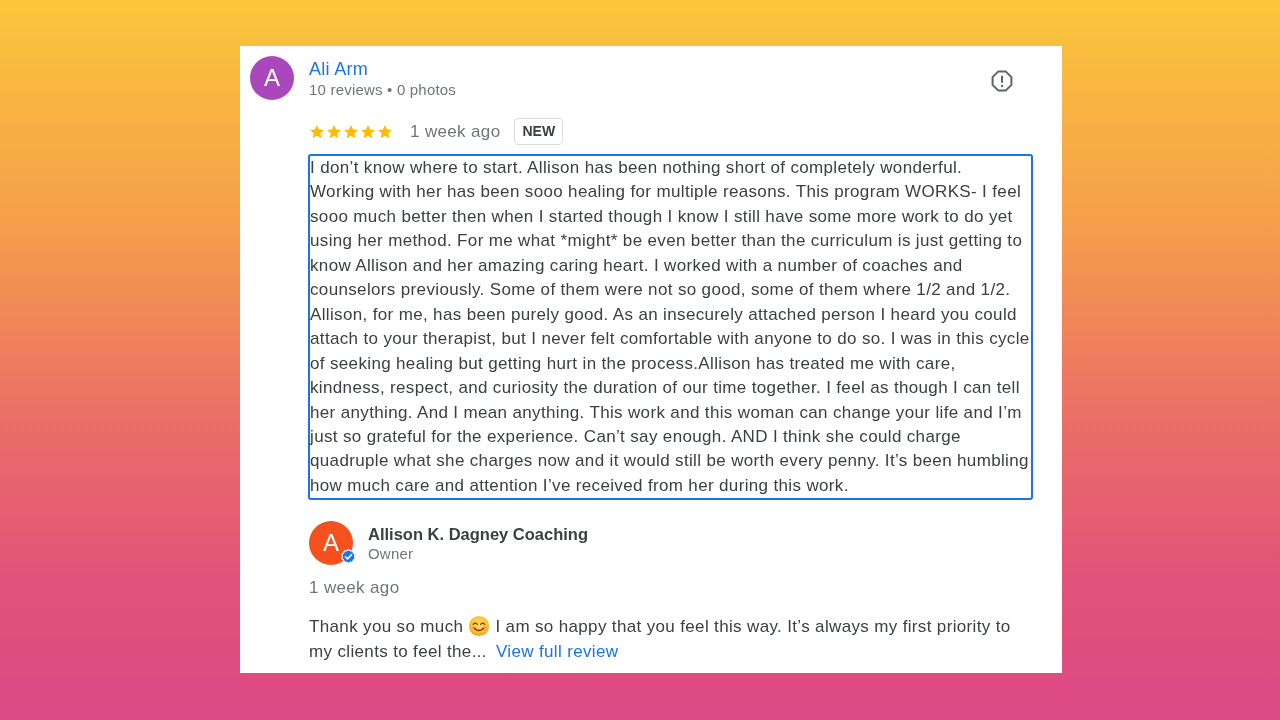 The image size is (1280, 720). I want to click on report-icon, so click(1002, 81).